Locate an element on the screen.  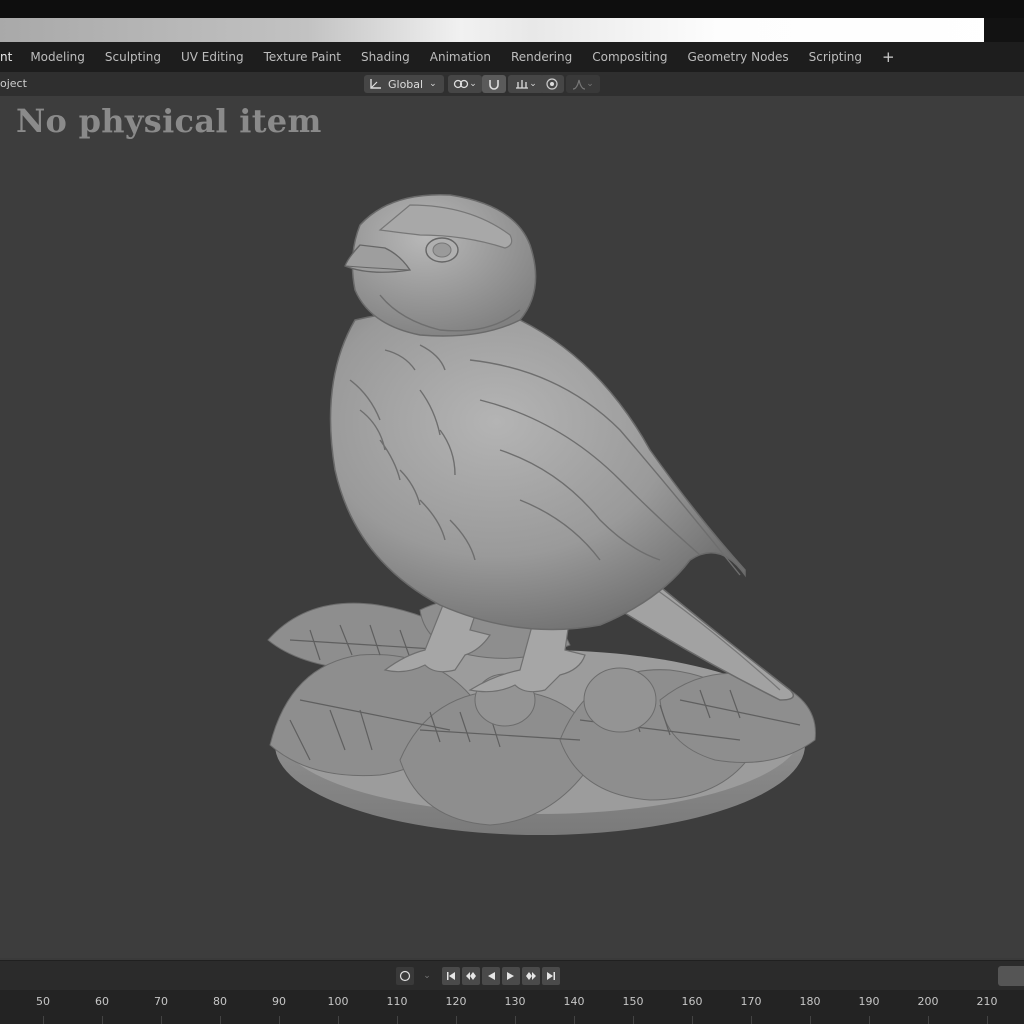
tab-rendering: Rendering is located at coordinates (541, 57).